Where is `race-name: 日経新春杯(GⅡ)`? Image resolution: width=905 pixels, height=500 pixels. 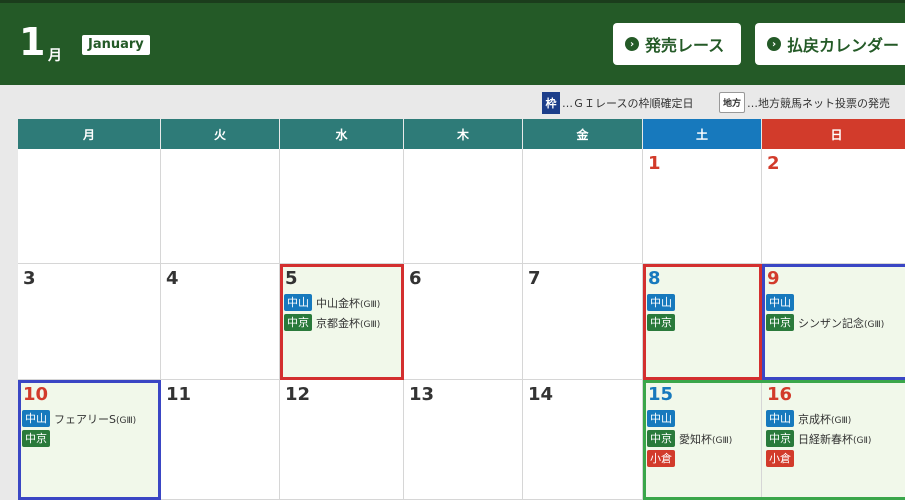
race-name: 日経新春杯(GⅡ) is located at coordinates (834, 439).